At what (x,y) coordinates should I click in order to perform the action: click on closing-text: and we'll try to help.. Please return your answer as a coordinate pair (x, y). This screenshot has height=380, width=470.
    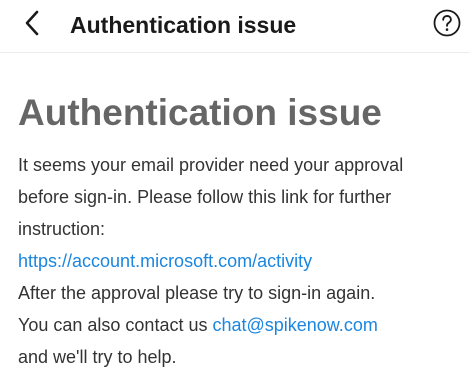
    Looking at the image, I should click on (97, 357).